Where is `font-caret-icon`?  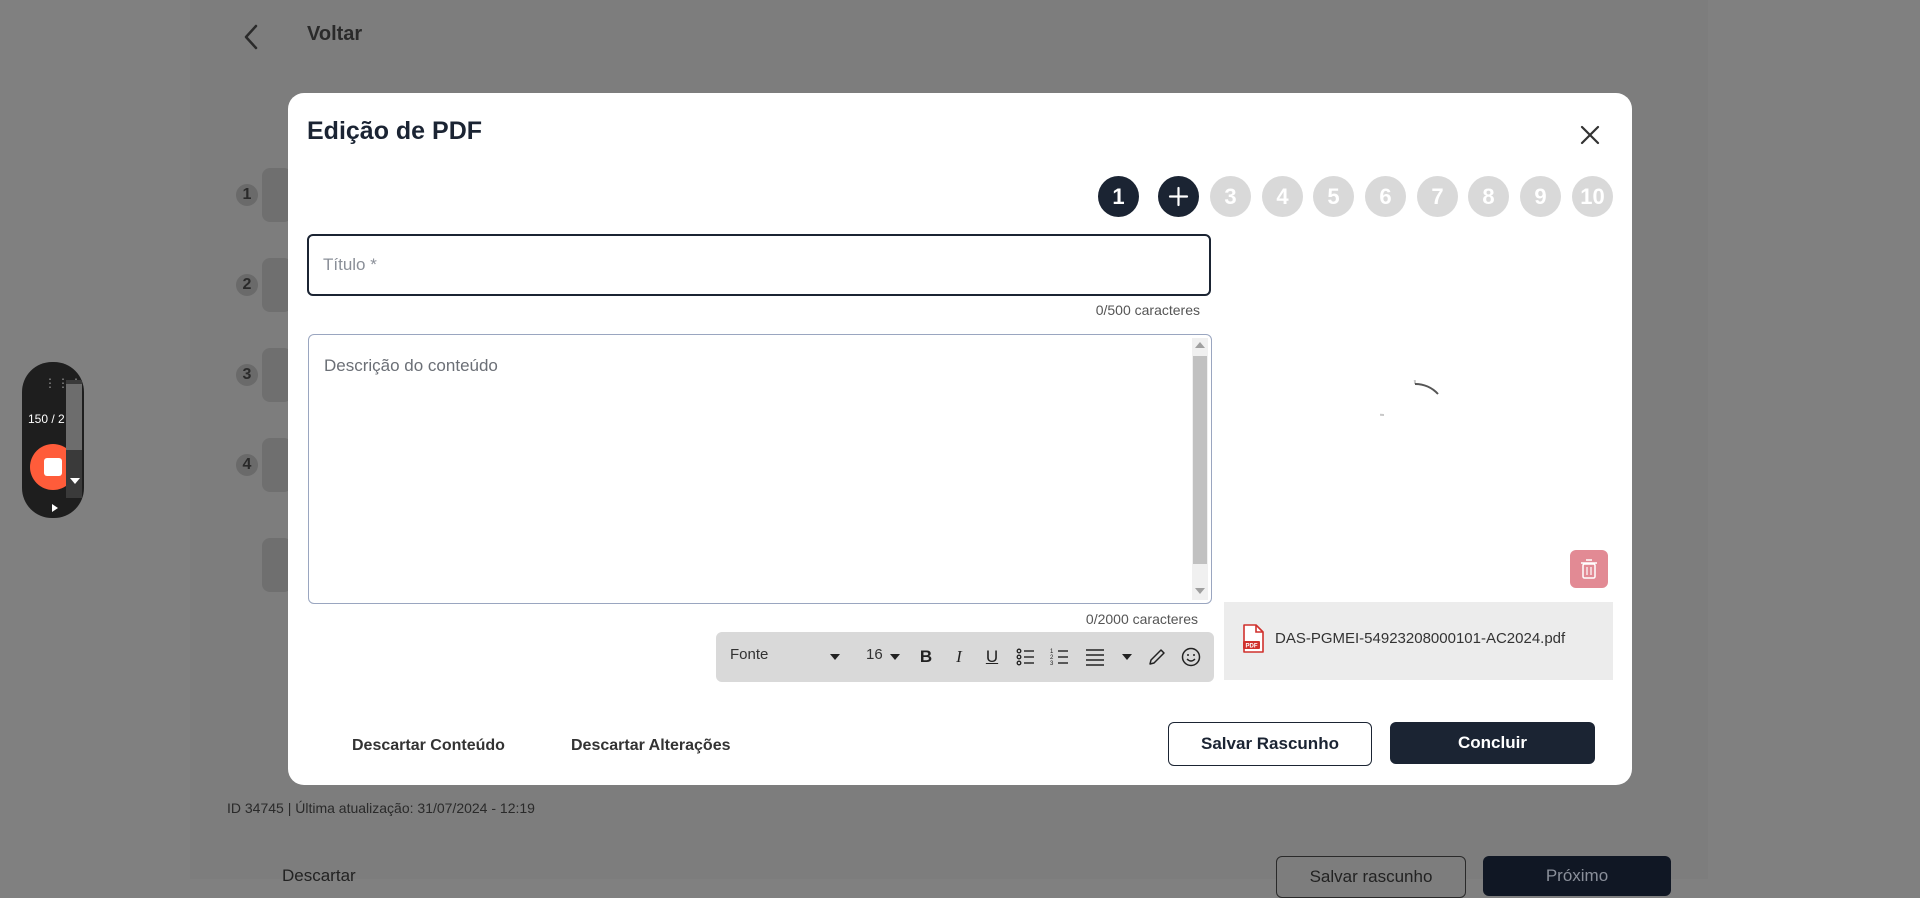 font-caret-icon is located at coordinates (835, 657).